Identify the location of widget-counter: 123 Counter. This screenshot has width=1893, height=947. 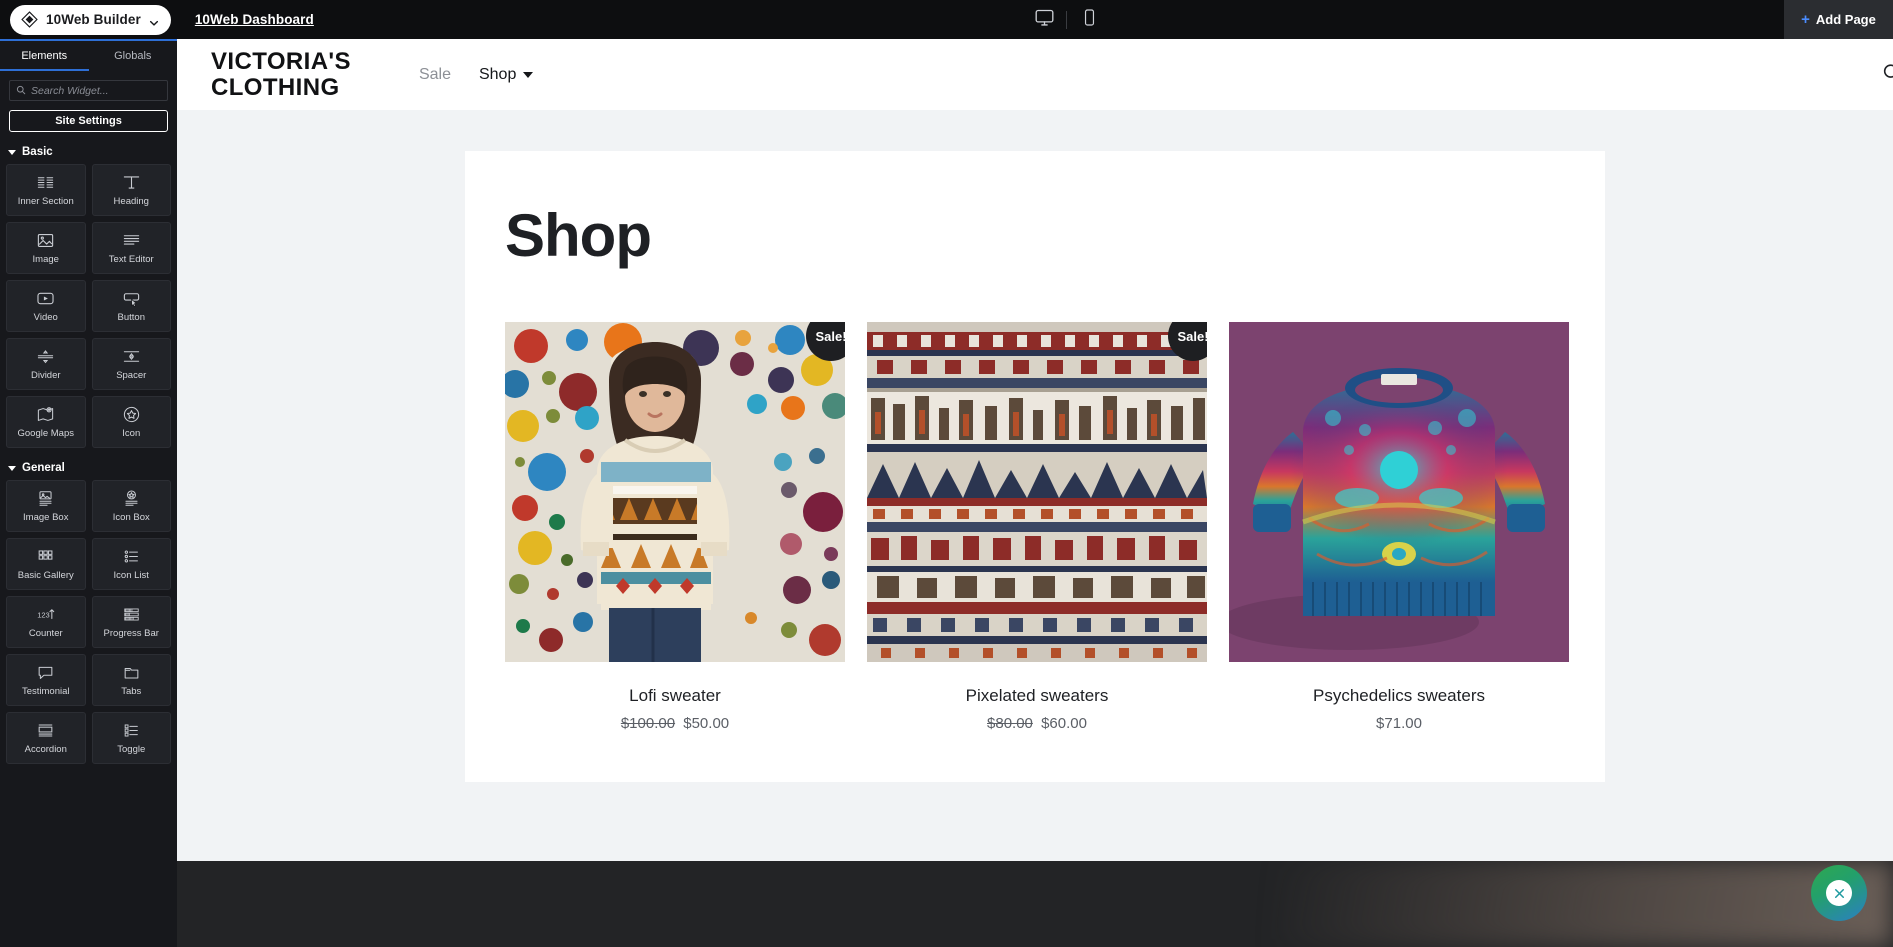
(46, 622).